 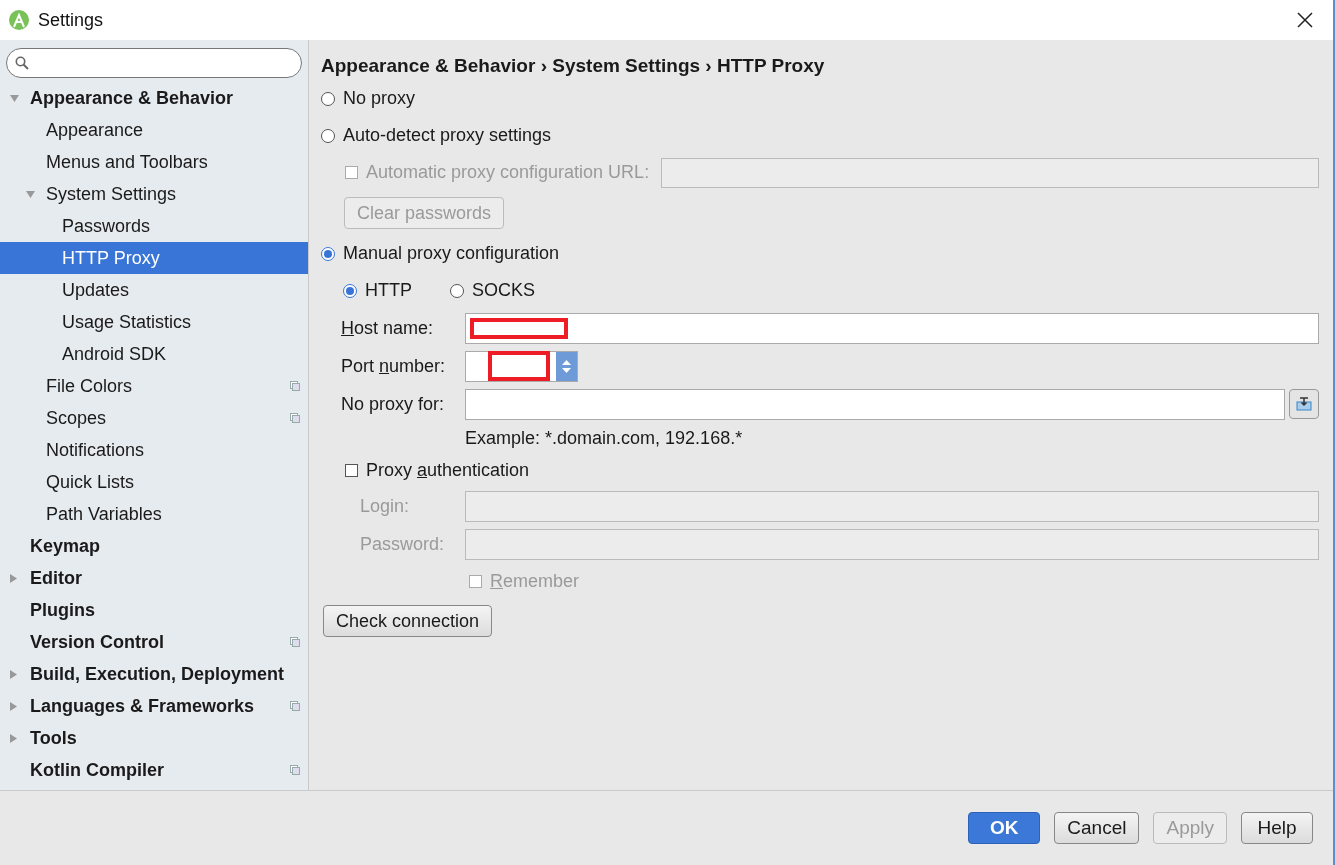 I want to click on expand-button, so click(x=1304, y=404).